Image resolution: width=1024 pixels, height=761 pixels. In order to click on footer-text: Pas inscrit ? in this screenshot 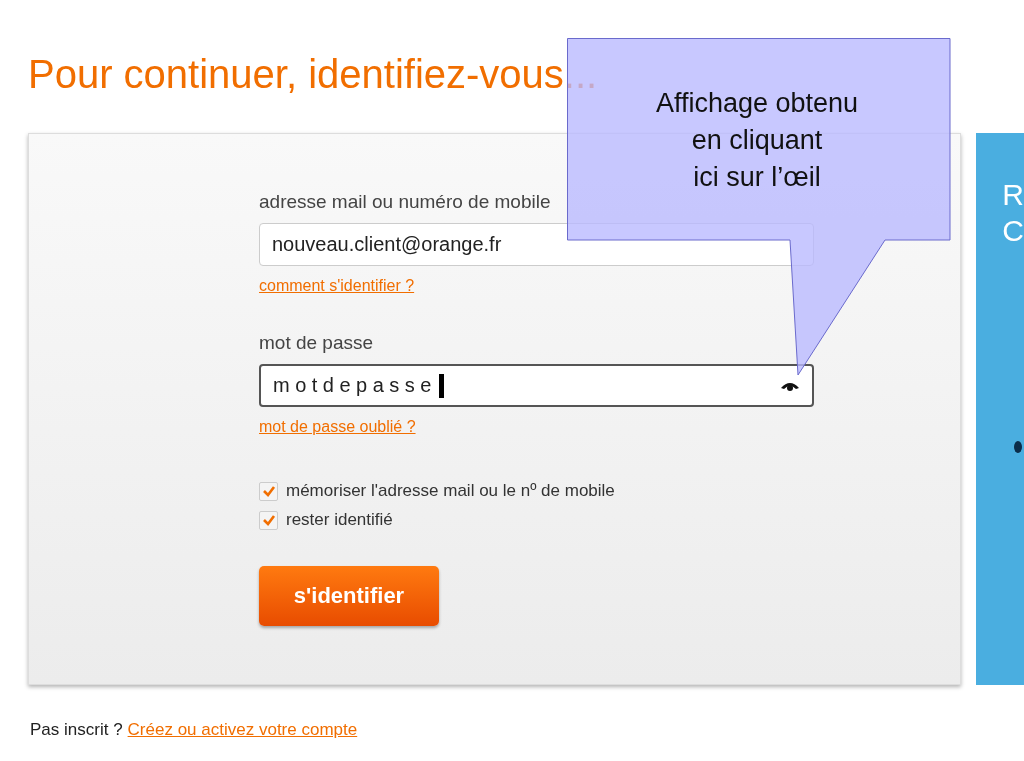, I will do `click(76, 730)`.